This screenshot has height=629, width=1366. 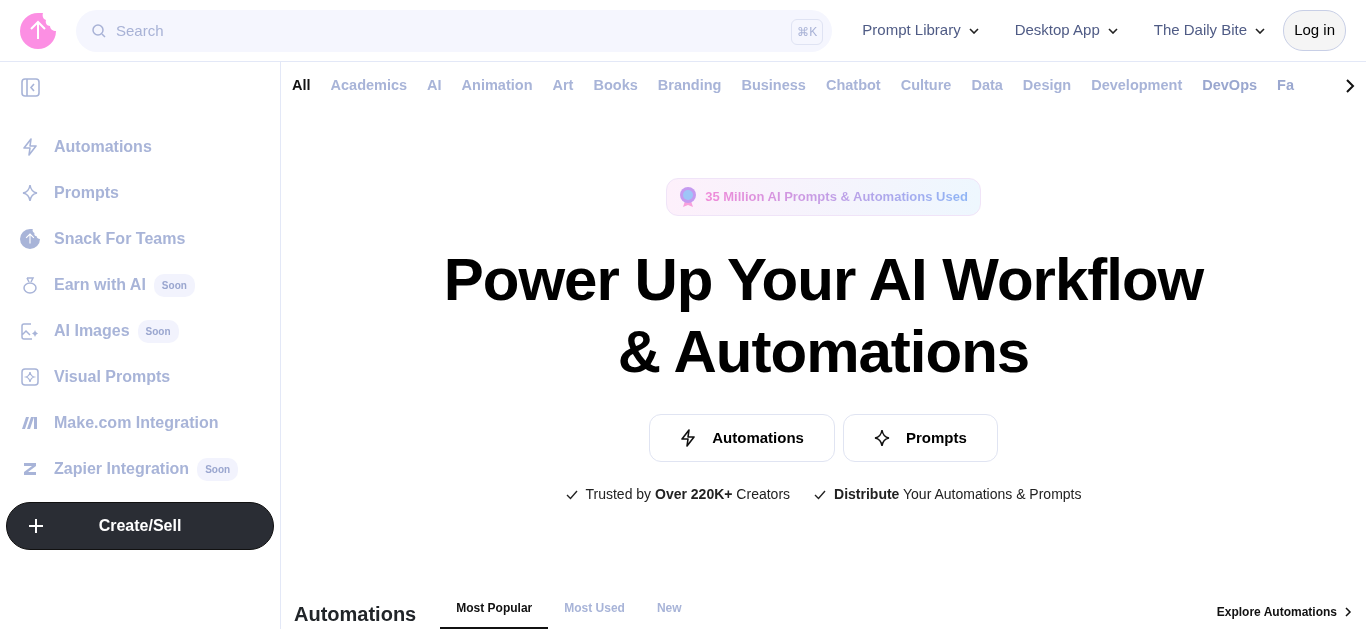 I want to click on category-tab: All, so click(x=301, y=86).